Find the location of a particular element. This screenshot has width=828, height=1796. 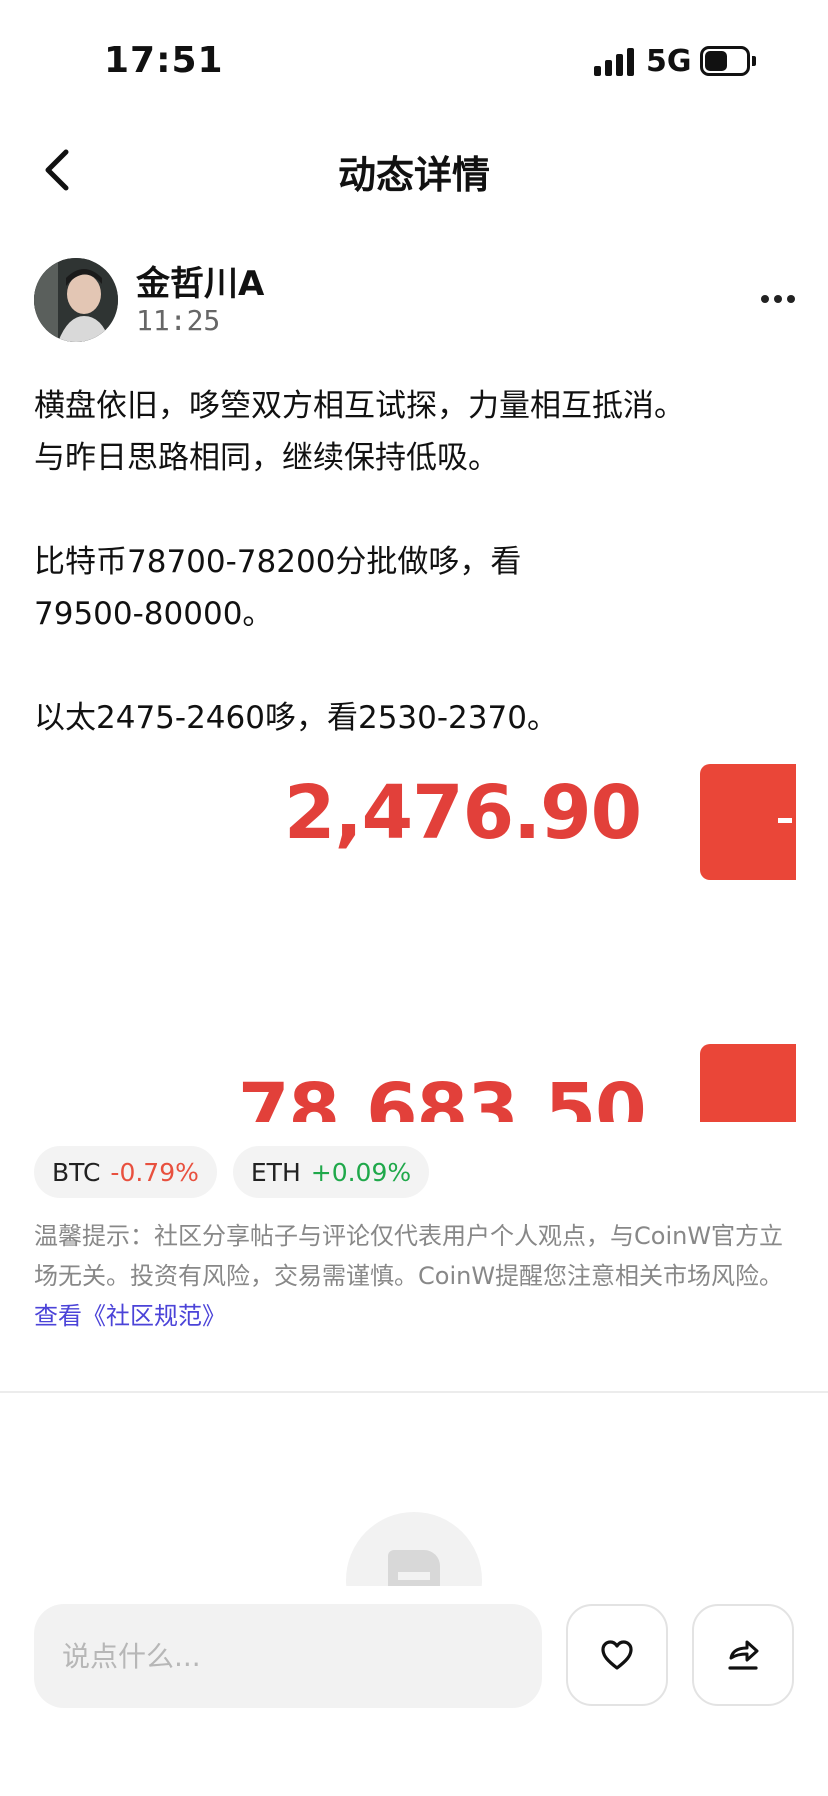

coin-tag-eth: ETH +0.09% is located at coordinates (331, 1172).